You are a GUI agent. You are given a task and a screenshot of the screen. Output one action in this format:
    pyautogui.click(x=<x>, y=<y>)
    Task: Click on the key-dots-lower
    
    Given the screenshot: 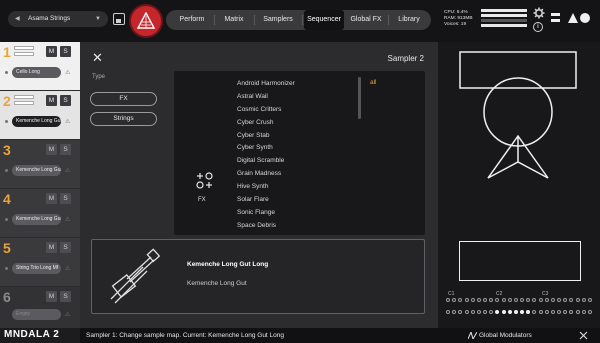 What is the action you would take?
    pyautogui.click(x=520, y=313)
    